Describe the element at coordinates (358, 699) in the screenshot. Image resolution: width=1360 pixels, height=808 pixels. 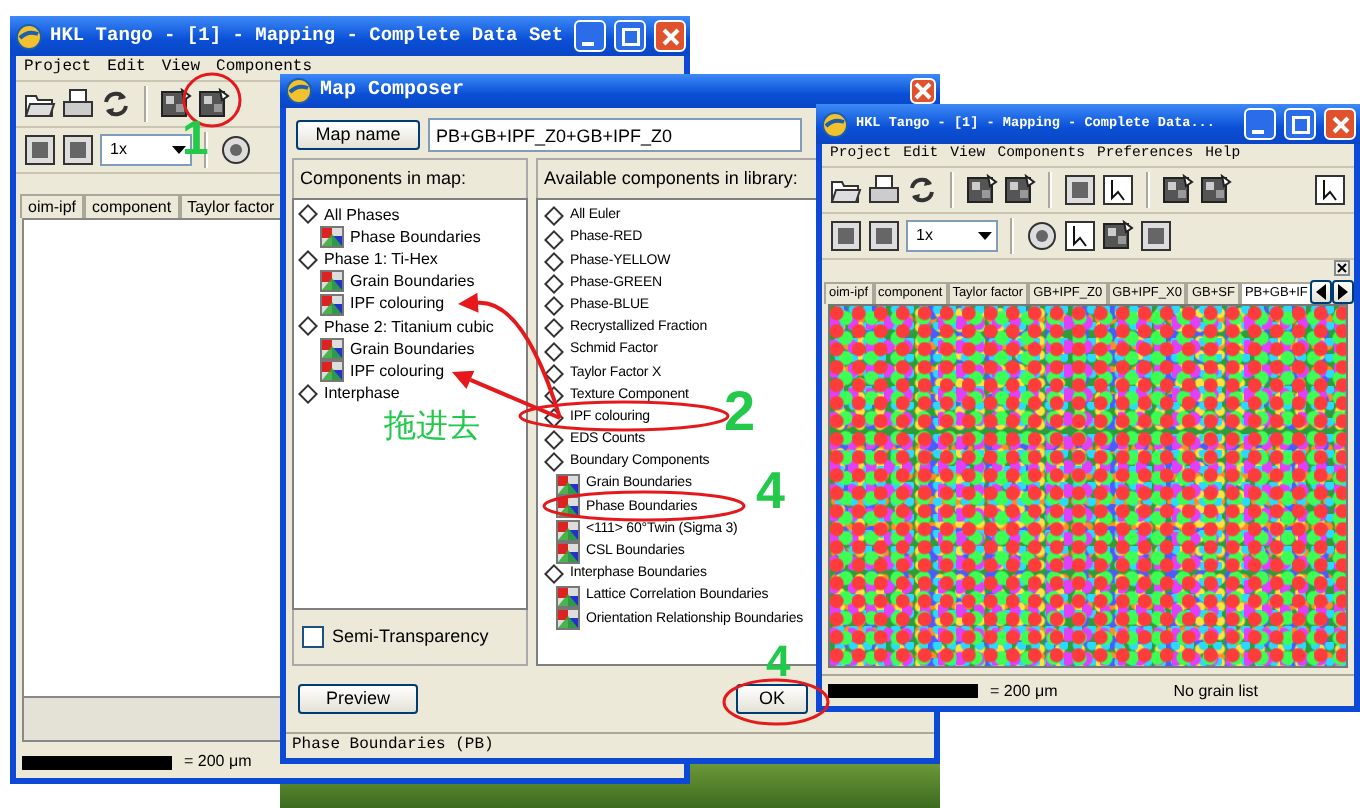
I see `dialog-button: Preview` at that location.